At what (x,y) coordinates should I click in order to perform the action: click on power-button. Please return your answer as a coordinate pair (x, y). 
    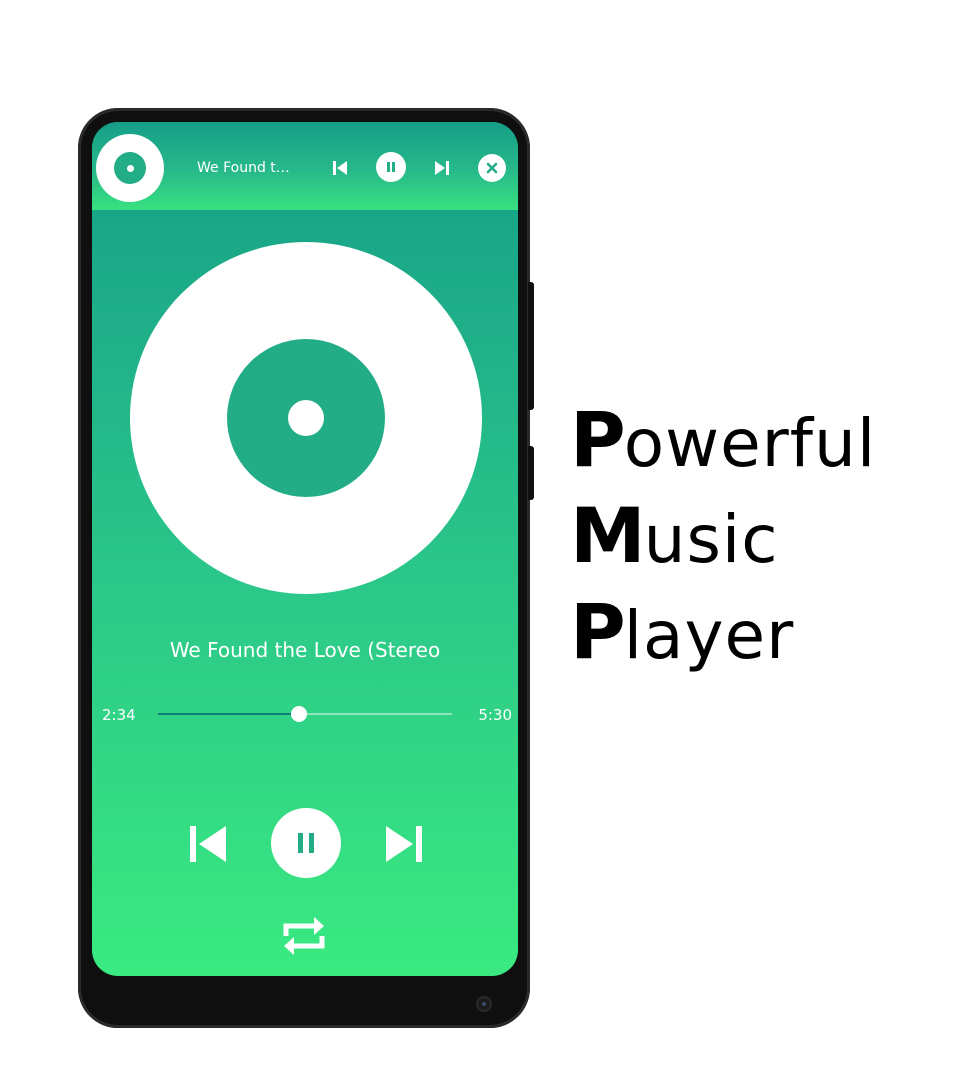
    Looking at the image, I should click on (531, 473).